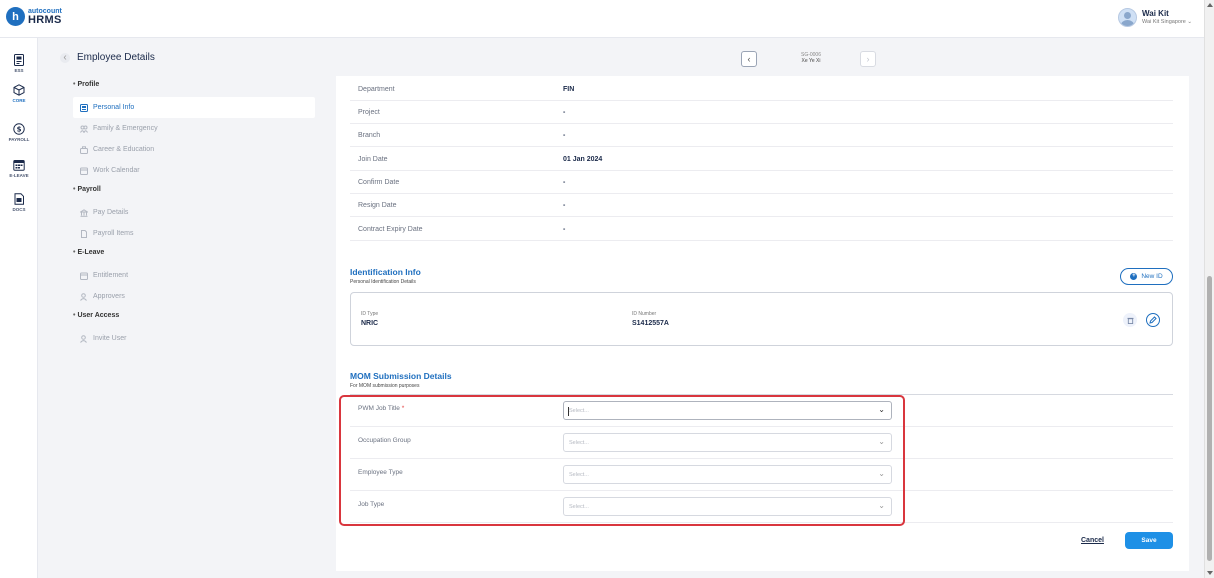  What do you see at coordinates (1167, 22) in the screenshot?
I see `user-company: Wai Kit Singapore ⌄` at bounding box center [1167, 22].